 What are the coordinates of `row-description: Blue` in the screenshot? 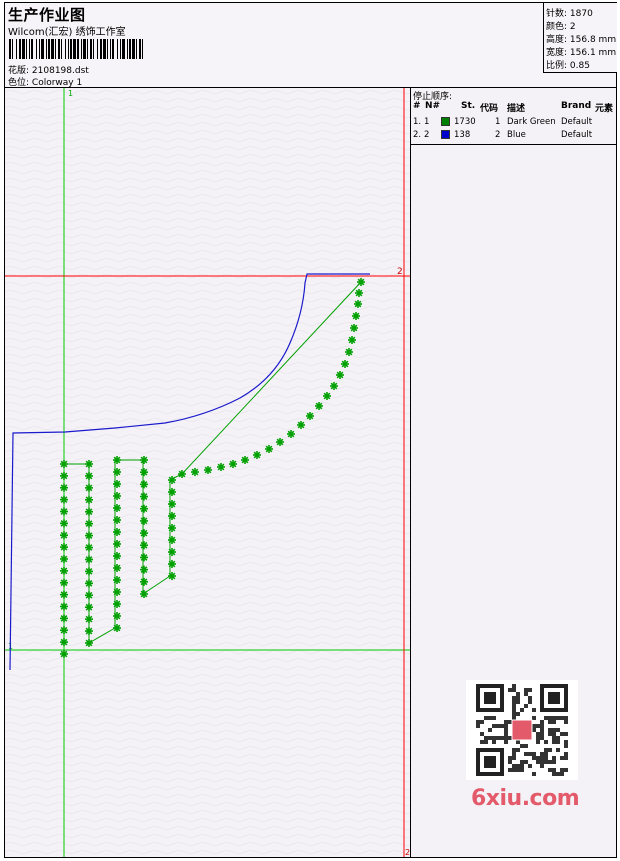 It's located at (516, 135).